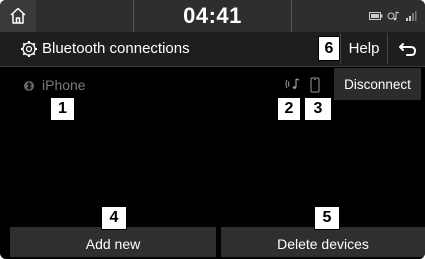  I want to click on device-name: iPhone, so click(64, 85).